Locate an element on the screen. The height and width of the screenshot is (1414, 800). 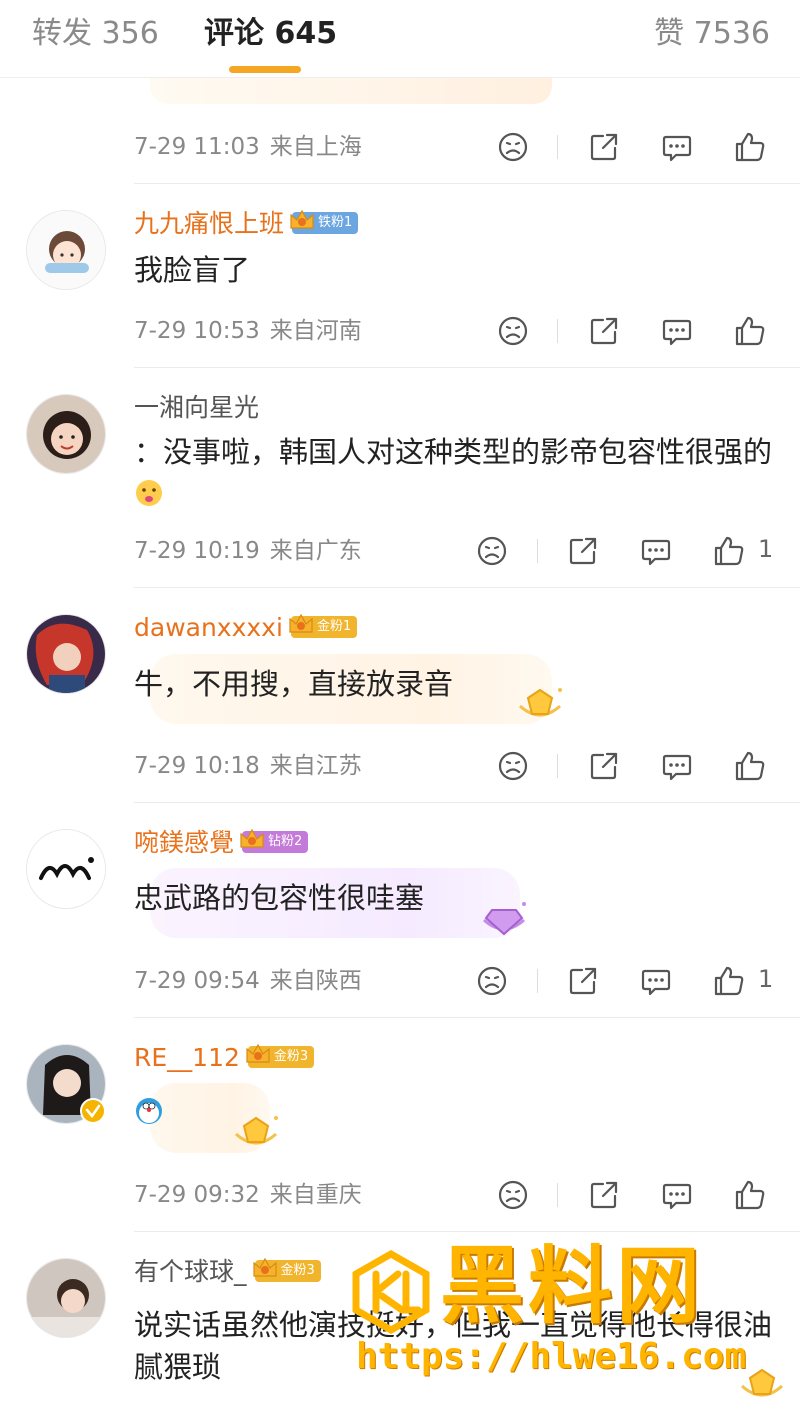
thinking-face-emoji is located at coordinates (149, 493).